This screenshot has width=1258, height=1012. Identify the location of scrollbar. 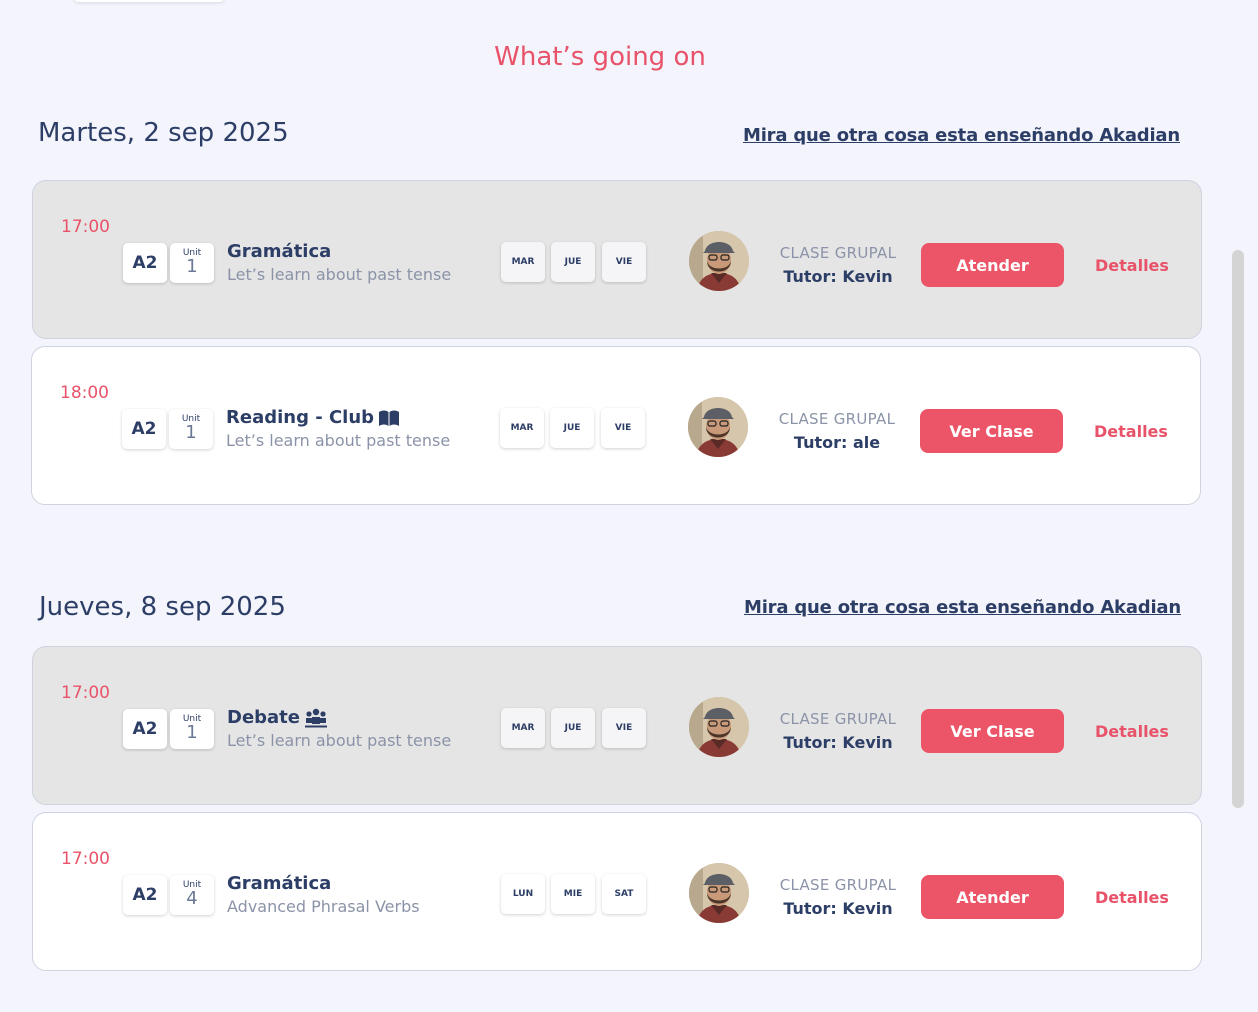
(1238, 529).